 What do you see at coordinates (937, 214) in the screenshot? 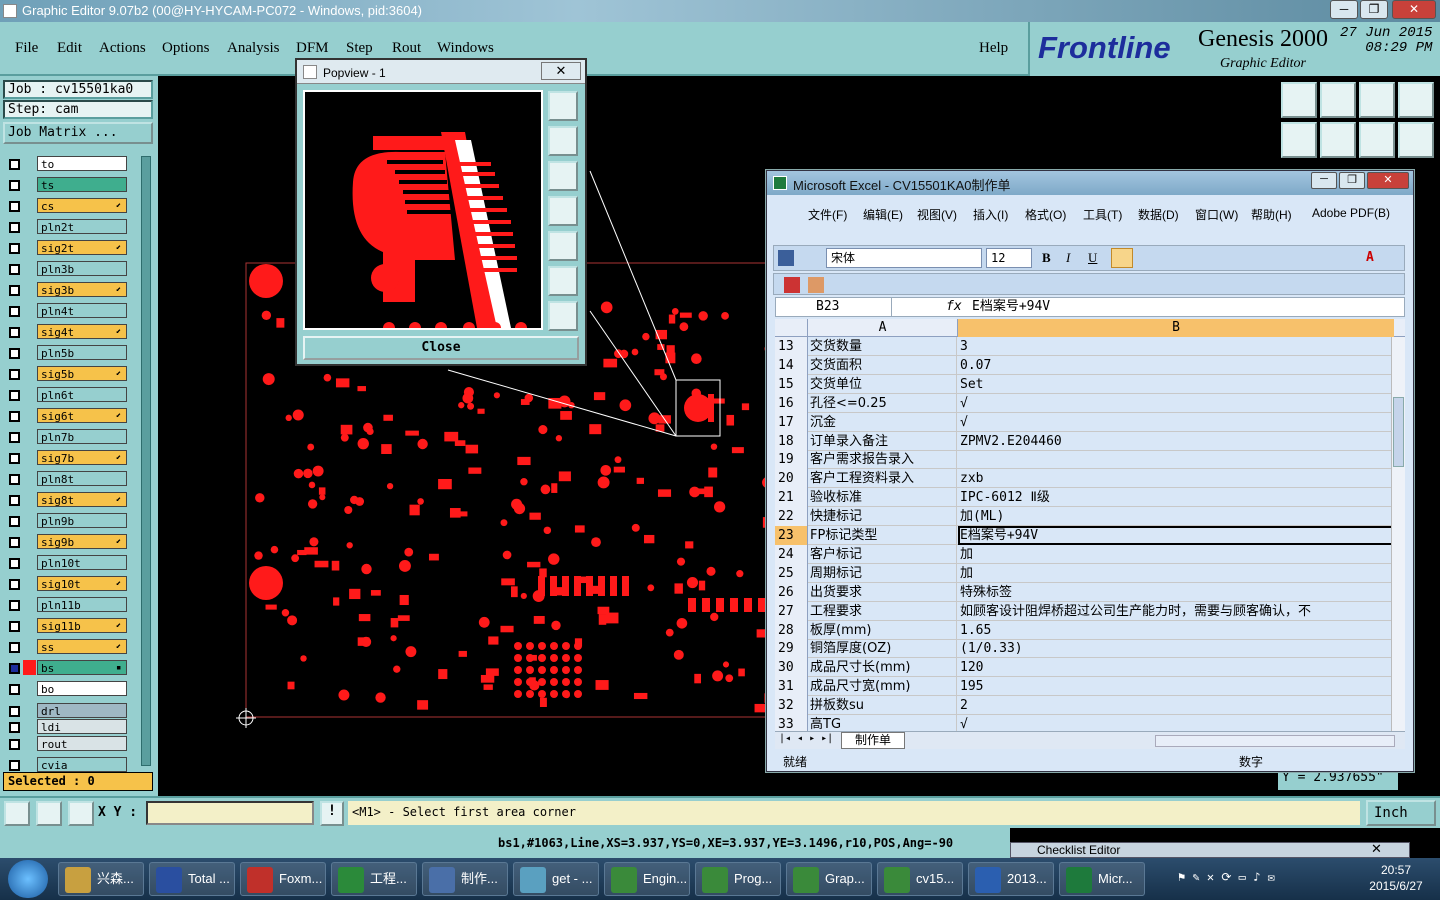
I see `excel-menu-view: 视图(V)` at bounding box center [937, 214].